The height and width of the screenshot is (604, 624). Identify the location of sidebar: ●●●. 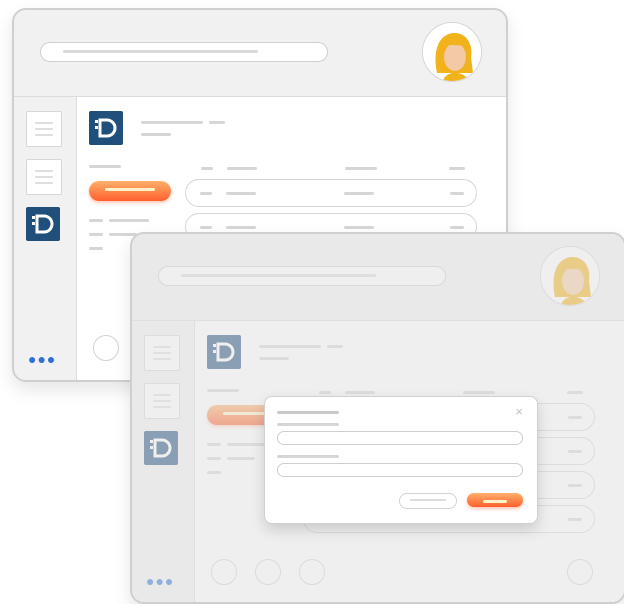
(45, 238).